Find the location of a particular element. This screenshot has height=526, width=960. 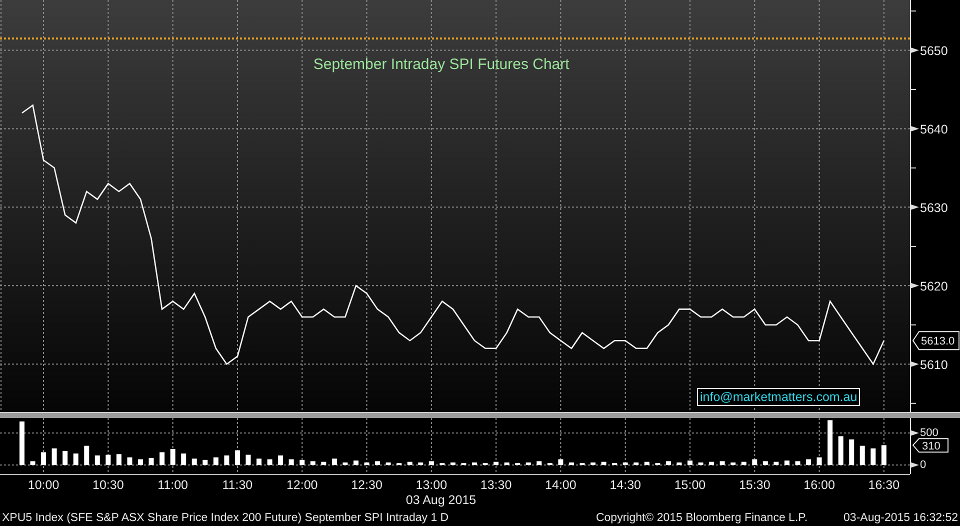

volume-tick-label: 500 is located at coordinates (929, 433).